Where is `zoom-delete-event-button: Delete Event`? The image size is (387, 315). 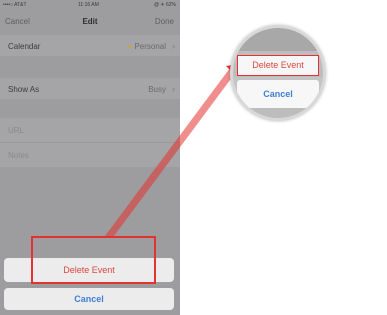
zoom-delete-event-button: Delete Event is located at coordinates (278, 65).